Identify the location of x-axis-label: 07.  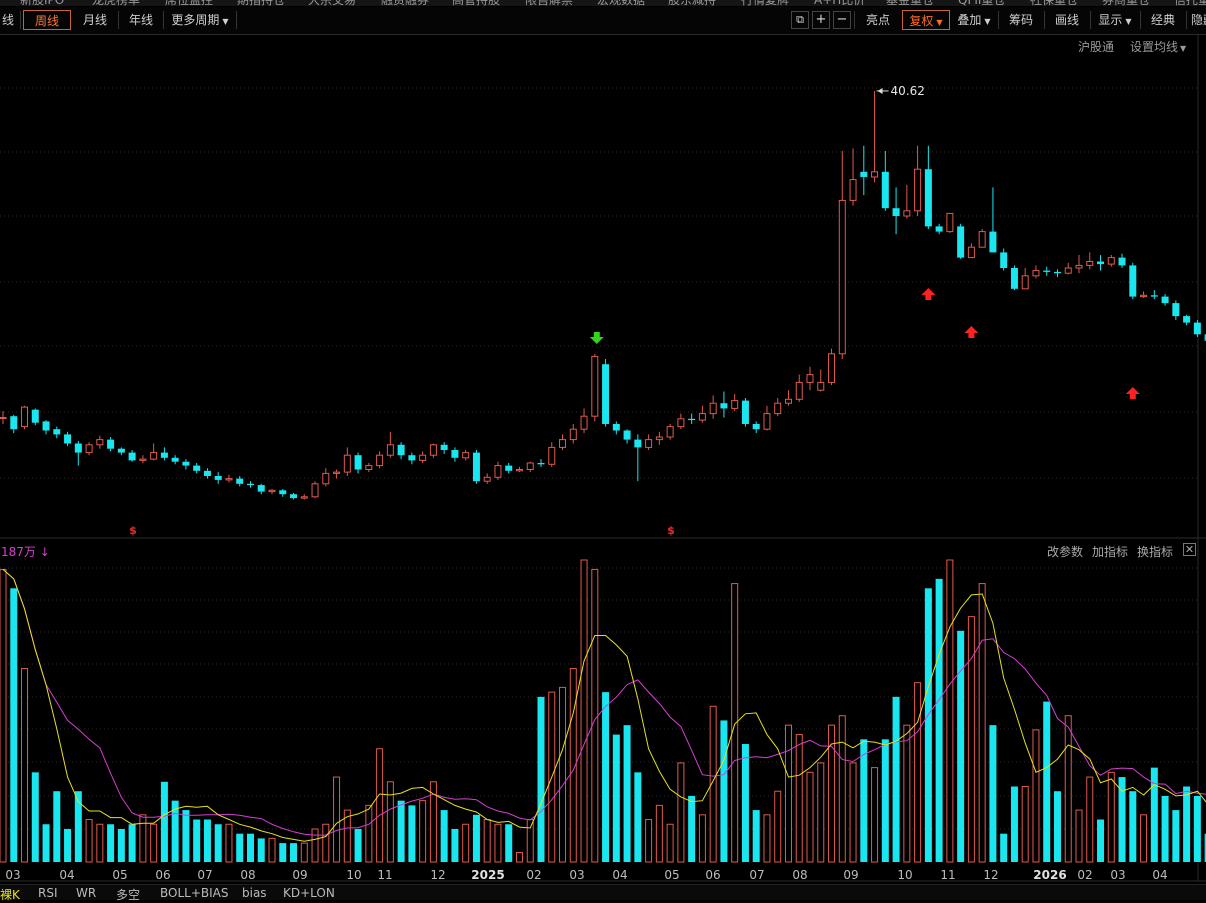
(756, 875).